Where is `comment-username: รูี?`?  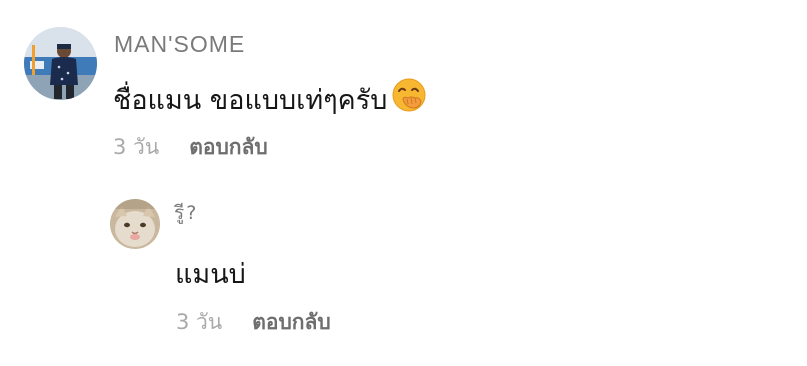
comment-username: รูี? is located at coordinates (186, 213).